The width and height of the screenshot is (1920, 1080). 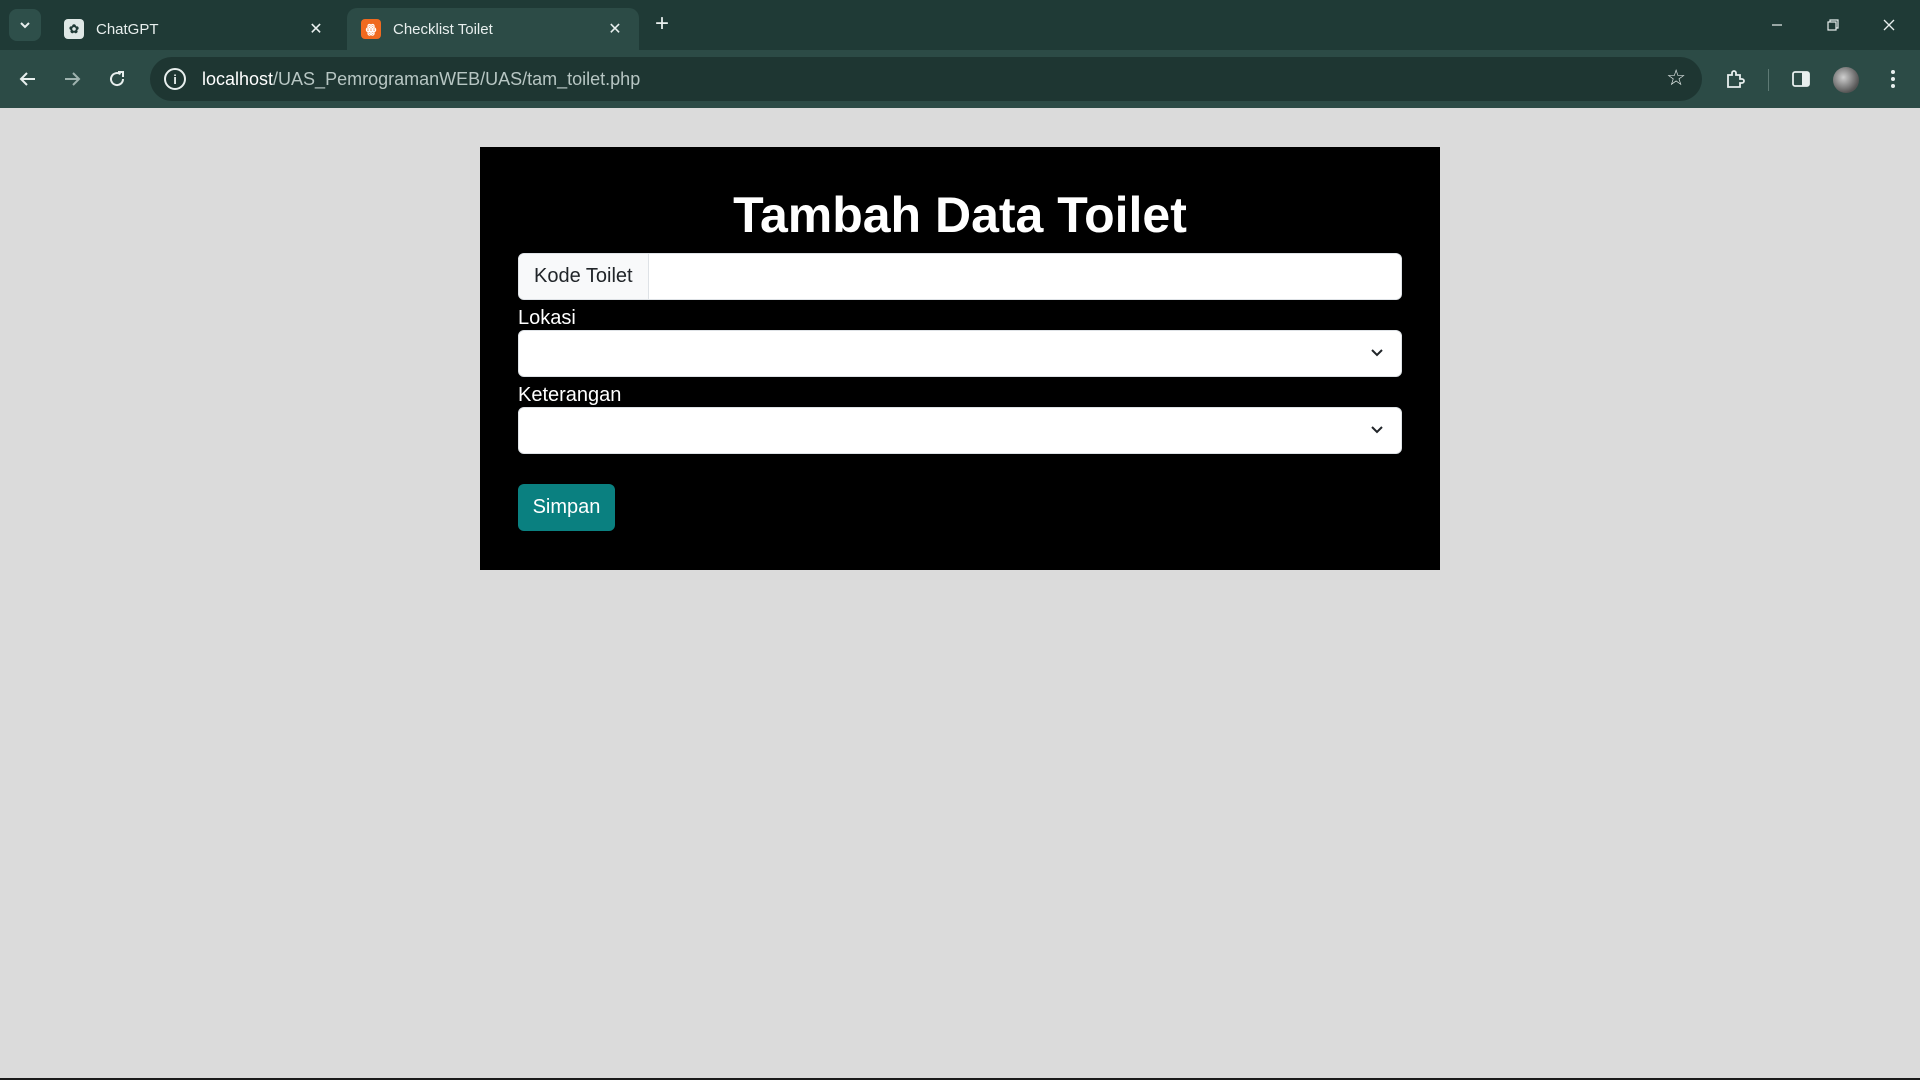 What do you see at coordinates (662, 24) in the screenshot?
I see `new-tab-button: +` at bounding box center [662, 24].